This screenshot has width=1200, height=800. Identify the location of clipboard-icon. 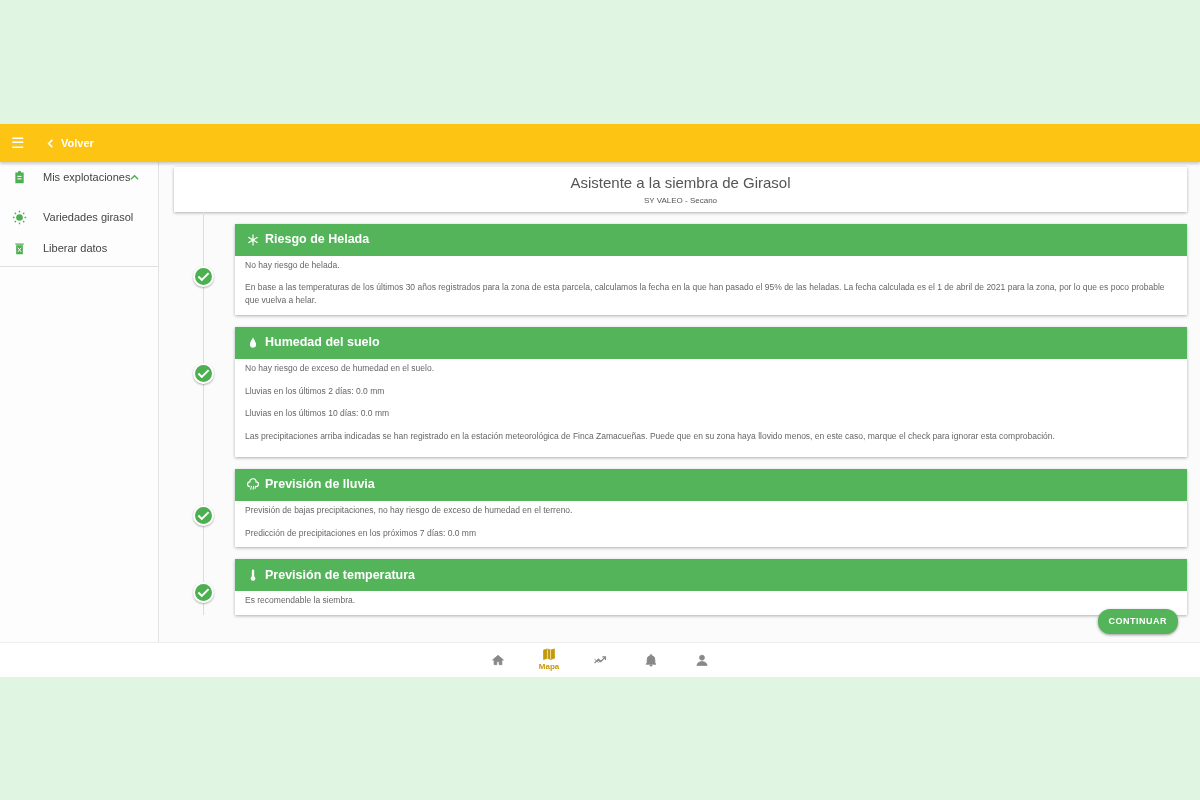
(19, 177).